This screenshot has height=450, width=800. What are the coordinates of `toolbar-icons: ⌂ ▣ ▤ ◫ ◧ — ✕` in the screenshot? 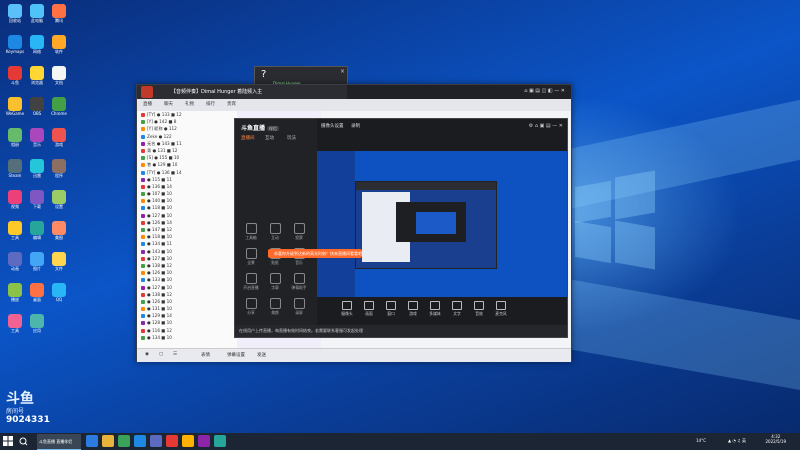 It's located at (544, 91).